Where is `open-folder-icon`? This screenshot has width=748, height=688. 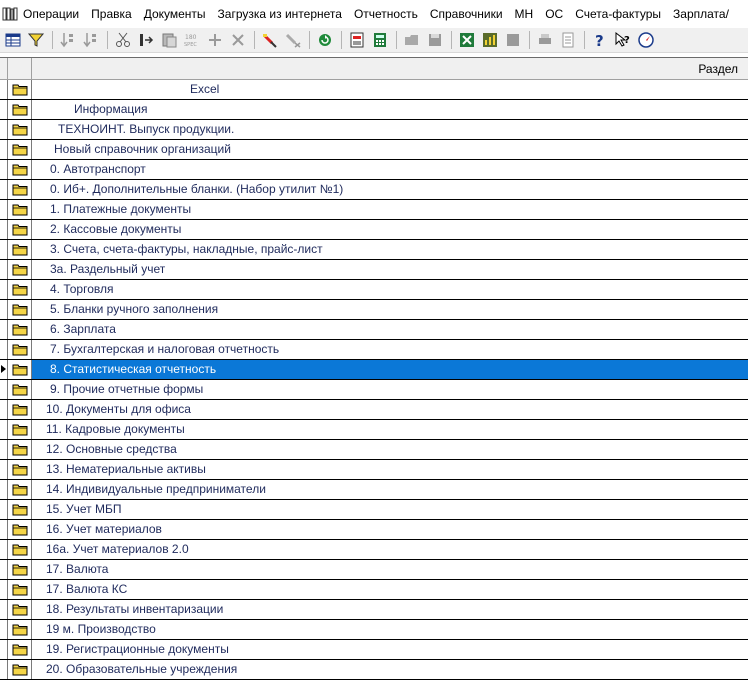
open-folder-icon is located at coordinates (412, 40).